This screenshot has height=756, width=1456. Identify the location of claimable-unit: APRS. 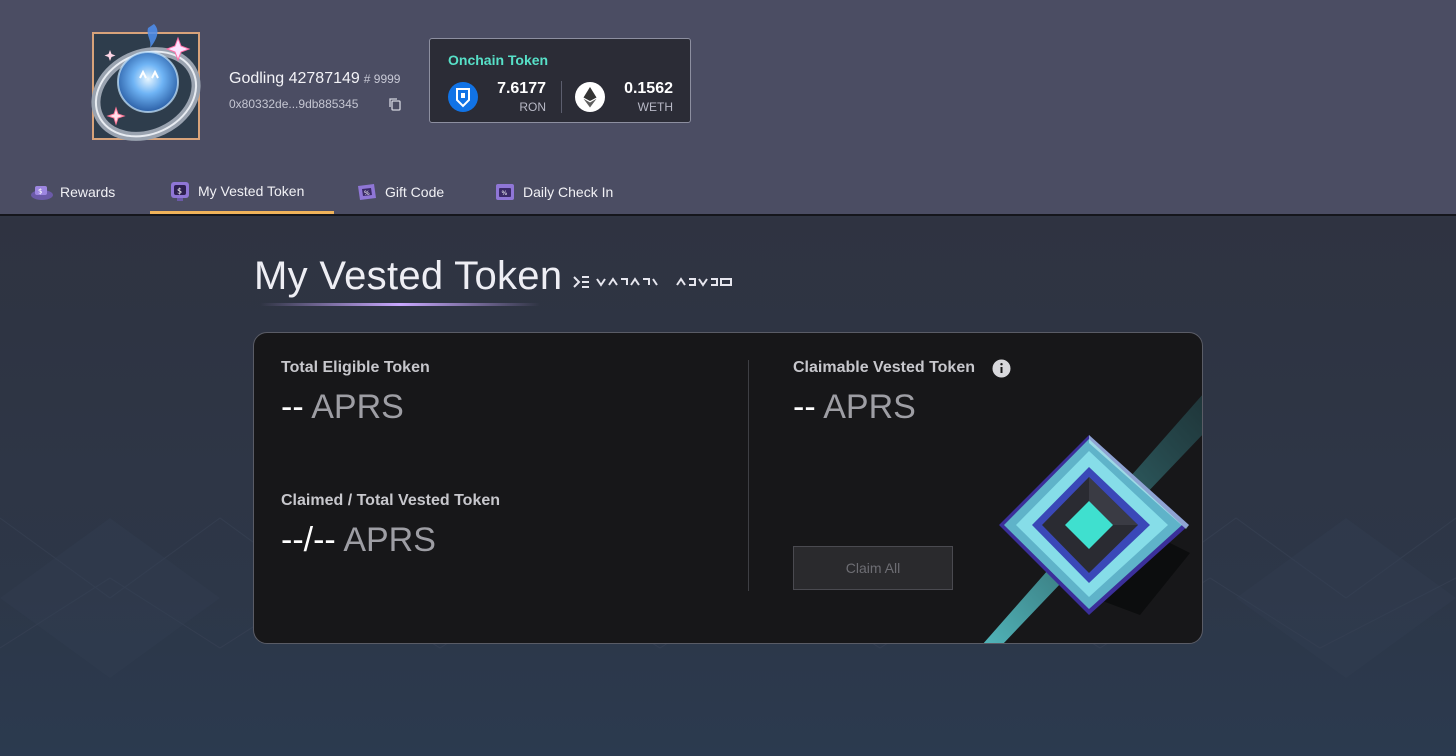
(869, 407).